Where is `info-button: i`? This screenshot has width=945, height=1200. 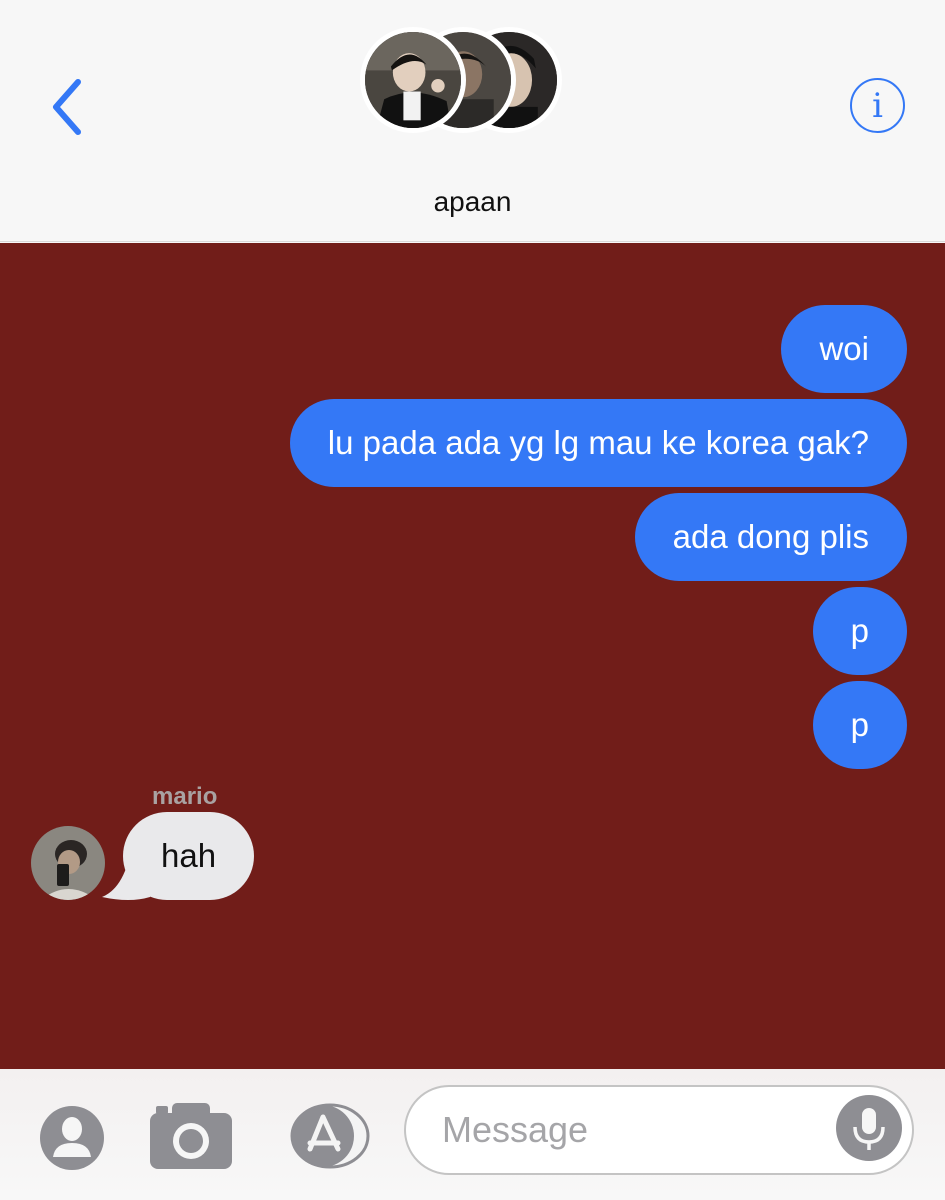
info-button: i is located at coordinates (877, 105).